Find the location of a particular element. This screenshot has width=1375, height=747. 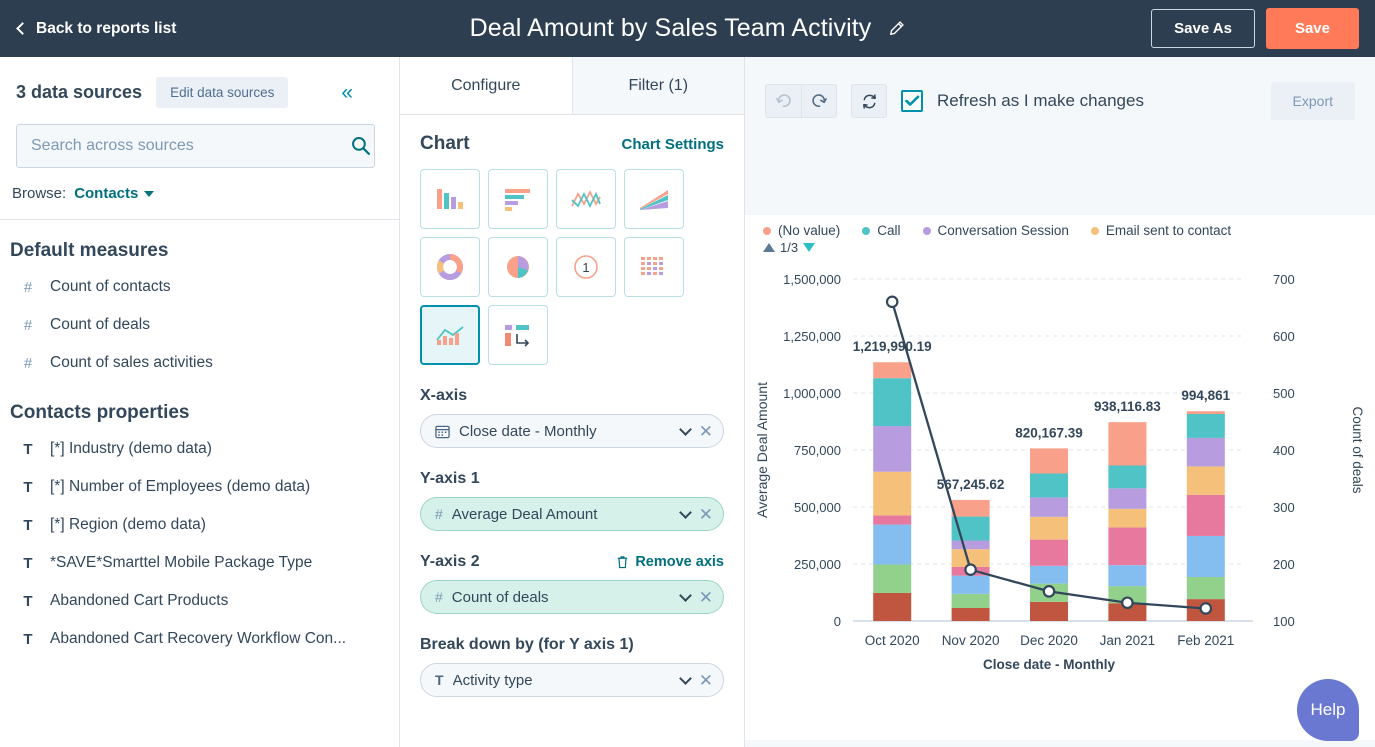

field-count-of-deals: # Count of deals is located at coordinates (199, 325).